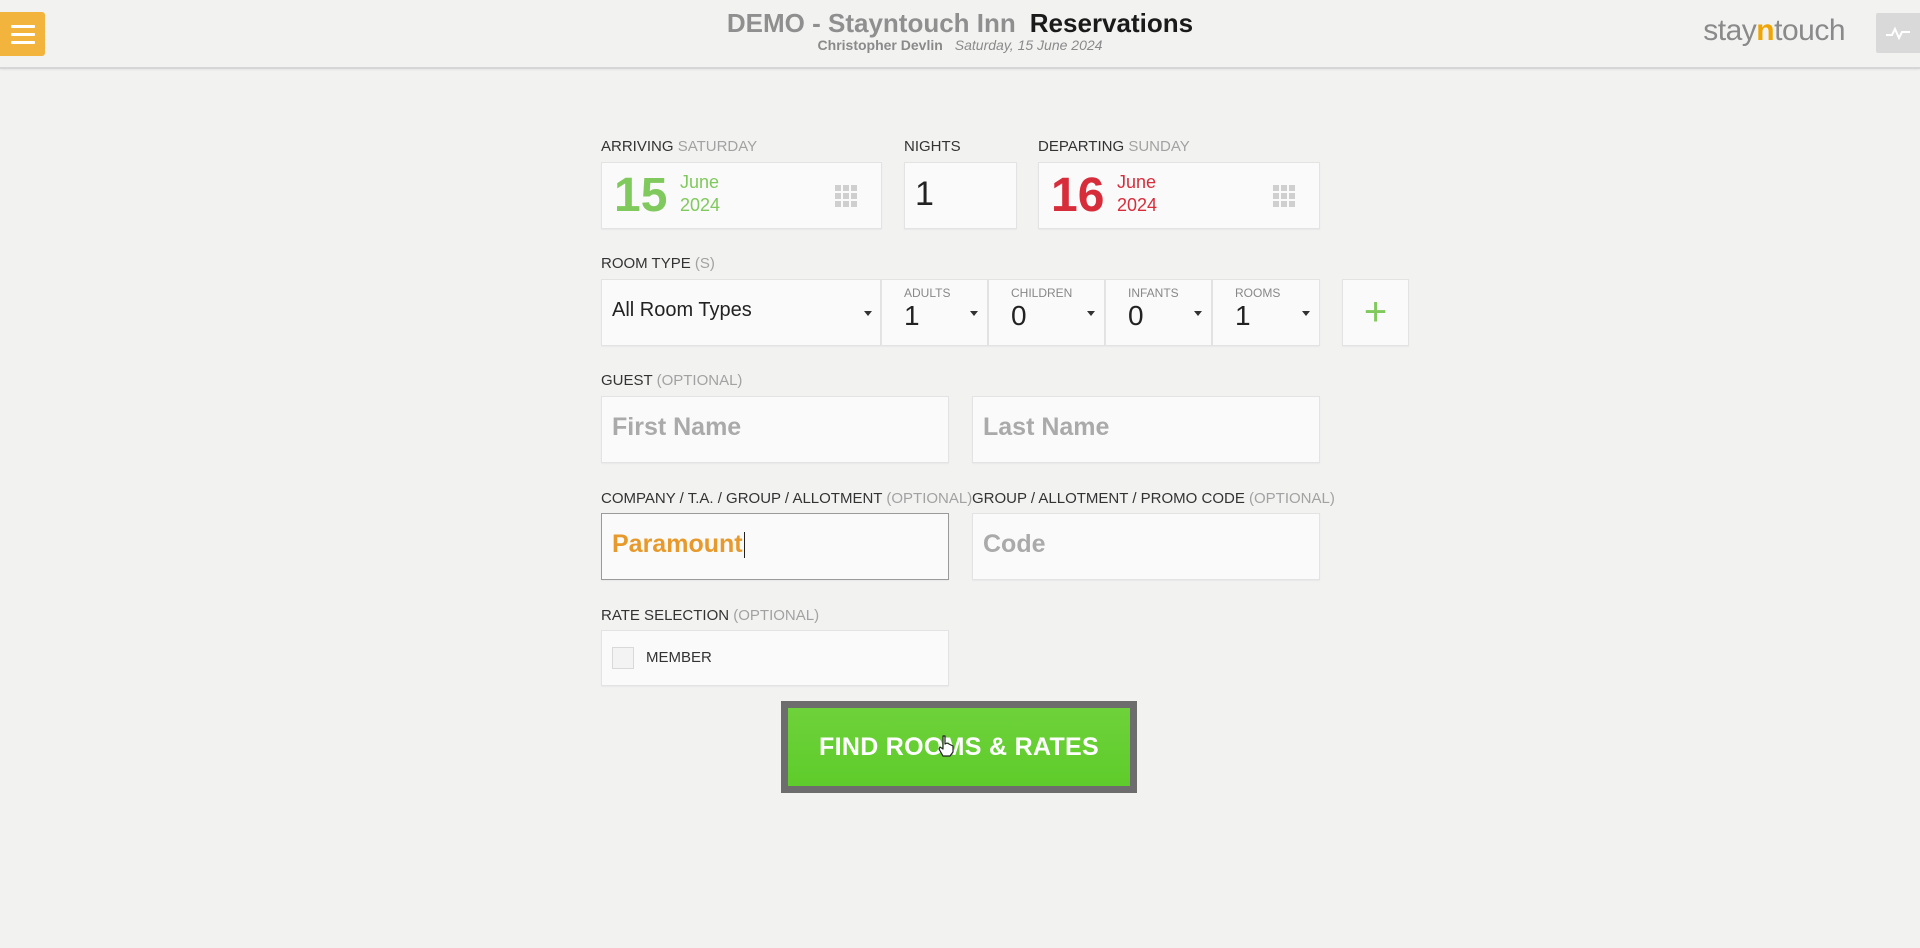 The image size is (1920, 948). I want to click on promo-code-field: Code, so click(1146, 546).